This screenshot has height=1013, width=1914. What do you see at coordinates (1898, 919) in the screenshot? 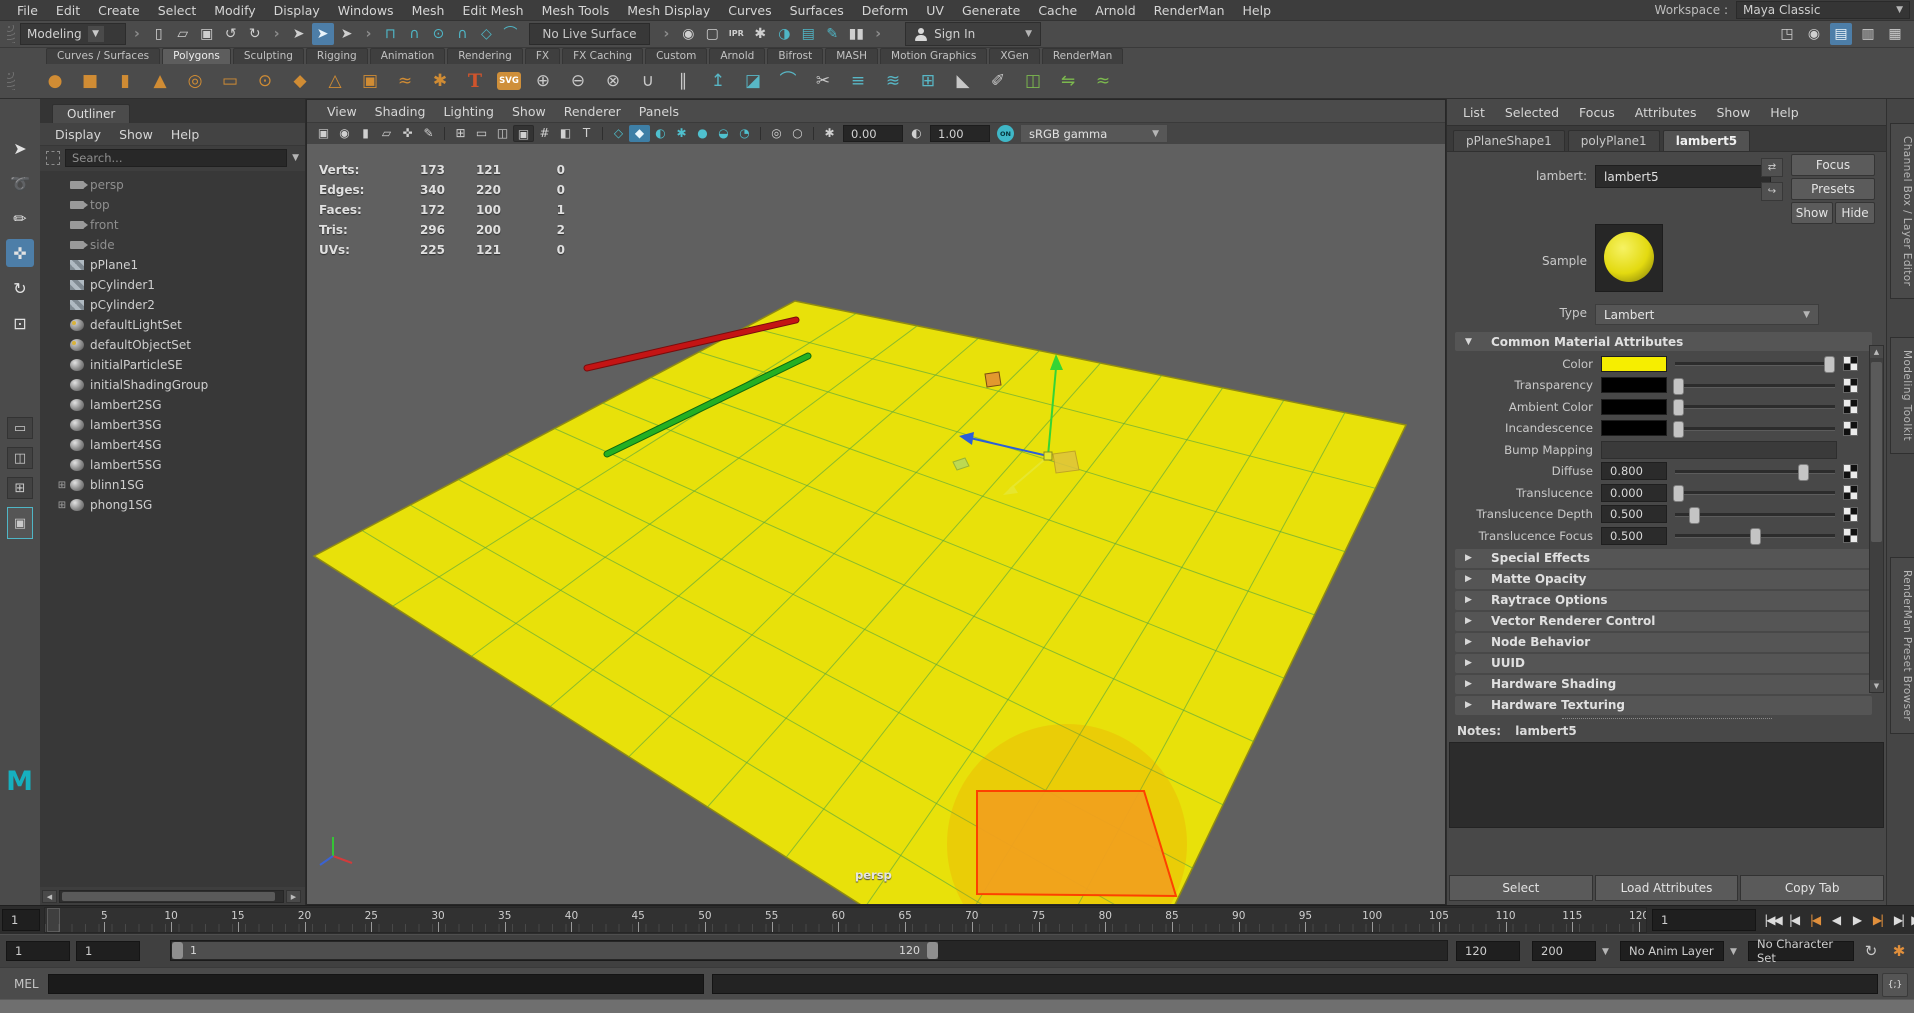
I see `step-forward-frame-button: ▶|` at bounding box center [1898, 919].